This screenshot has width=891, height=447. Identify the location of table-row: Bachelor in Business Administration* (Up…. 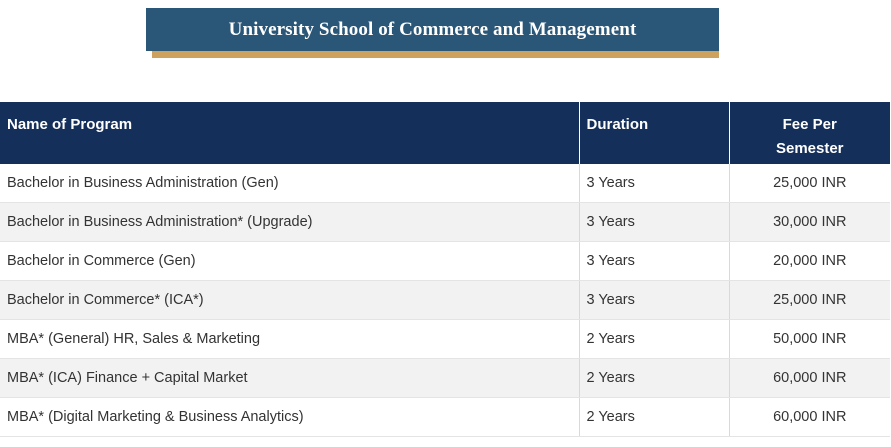
(445, 222).